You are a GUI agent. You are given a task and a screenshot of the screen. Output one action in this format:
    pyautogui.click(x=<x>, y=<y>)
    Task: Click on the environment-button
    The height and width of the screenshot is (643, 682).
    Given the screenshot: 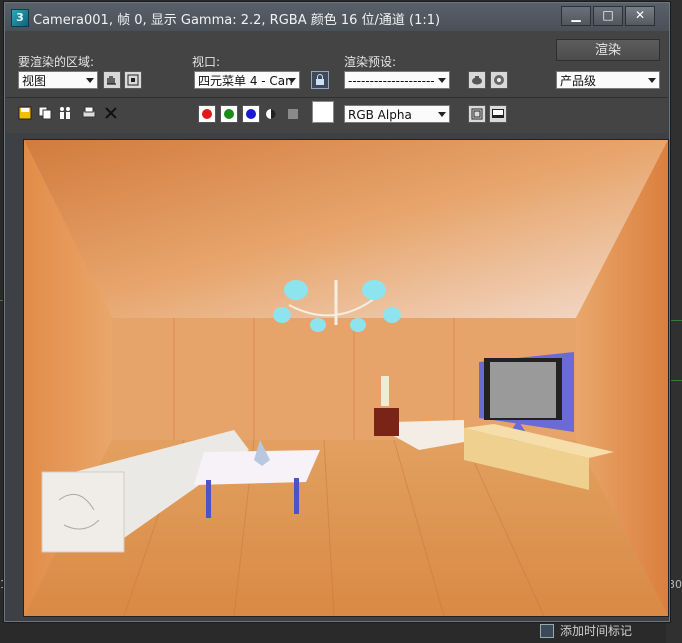 What is the action you would take?
    pyautogui.click(x=499, y=80)
    